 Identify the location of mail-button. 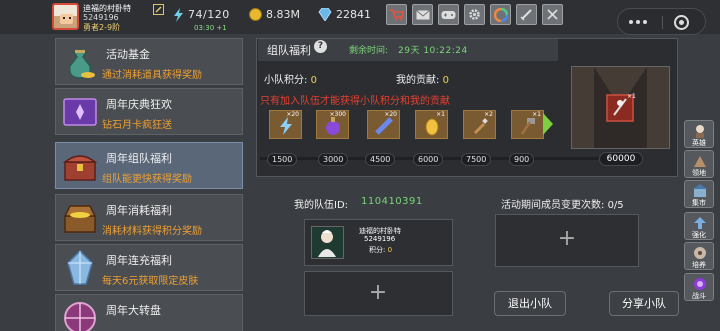
(422, 14).